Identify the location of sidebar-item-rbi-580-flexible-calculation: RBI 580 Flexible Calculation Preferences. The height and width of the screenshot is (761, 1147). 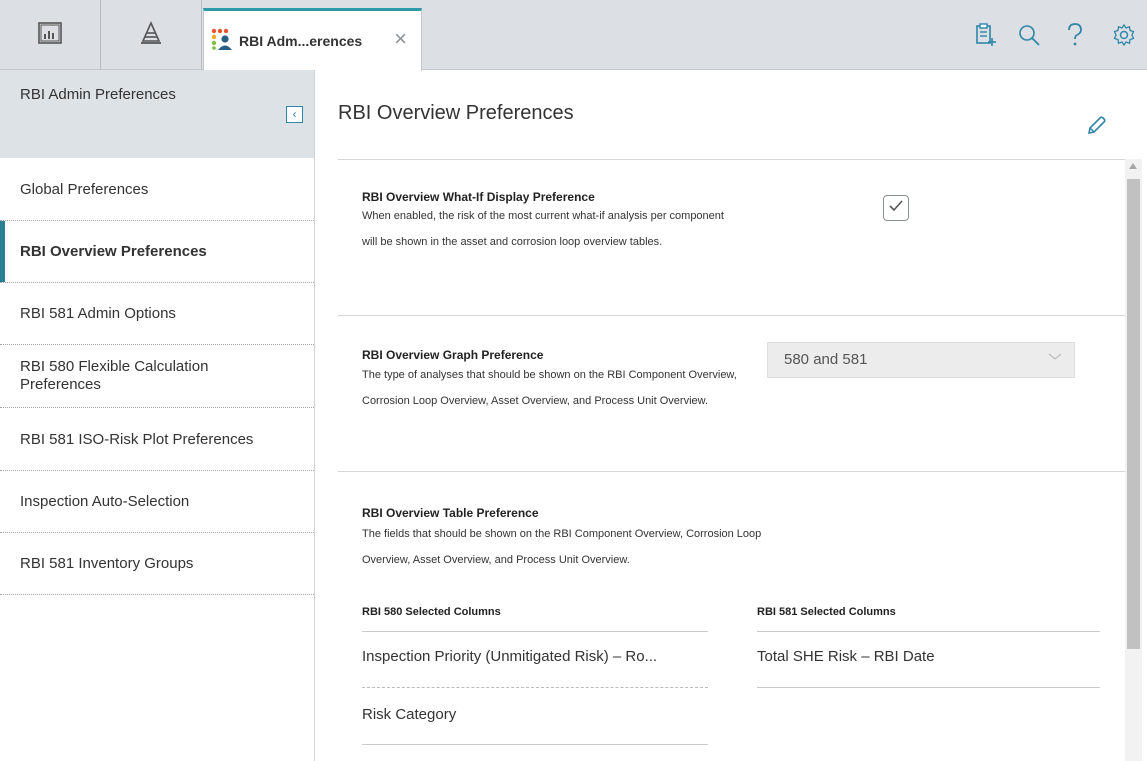
(157, 376).